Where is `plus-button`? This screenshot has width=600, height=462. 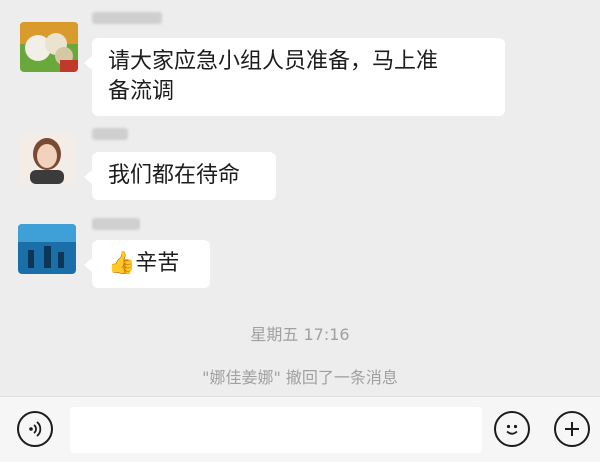
plus-button is located at coordinates (572, 429).